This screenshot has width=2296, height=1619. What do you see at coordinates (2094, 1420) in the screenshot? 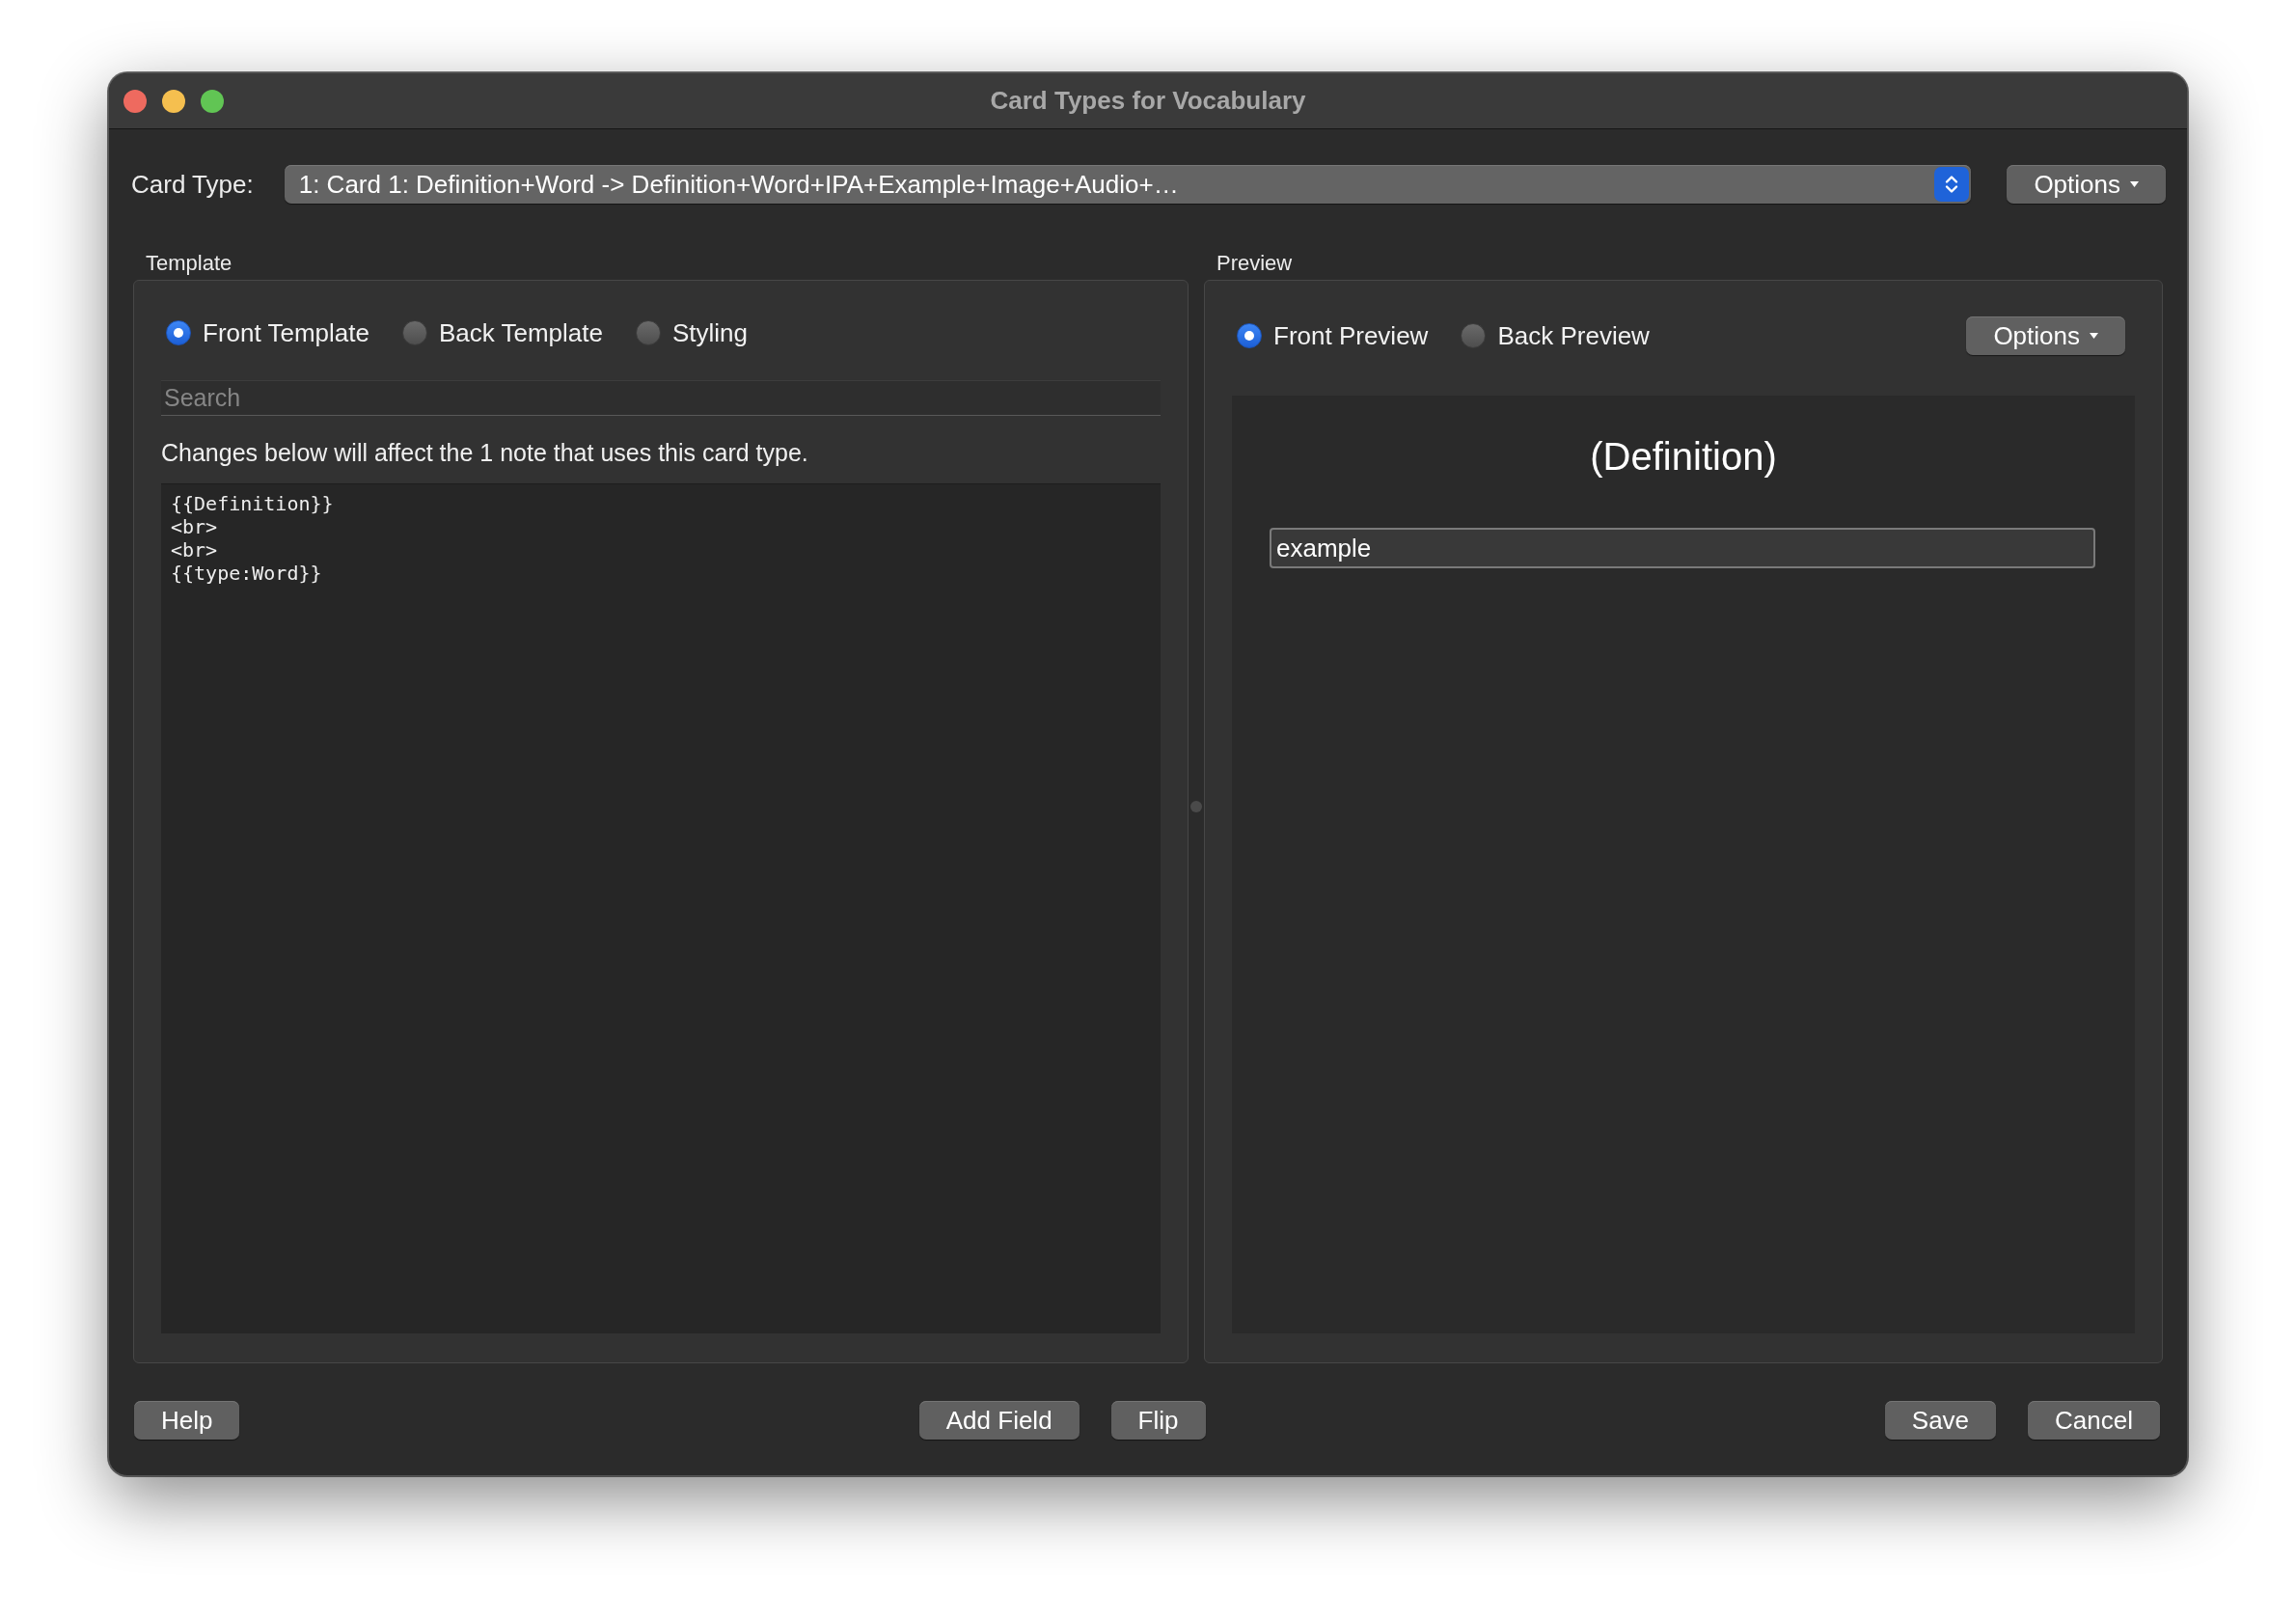
I see `footer-button: Cancel` at bounding box center [2094, 1420].